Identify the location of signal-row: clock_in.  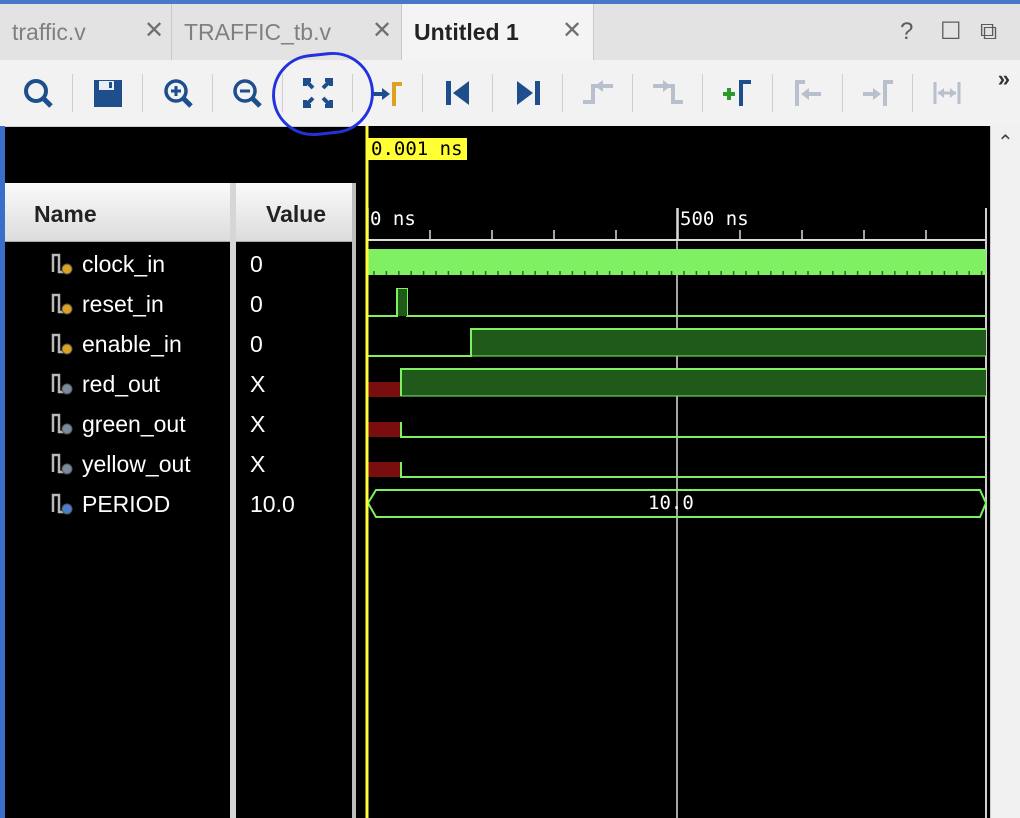
(117, 264).